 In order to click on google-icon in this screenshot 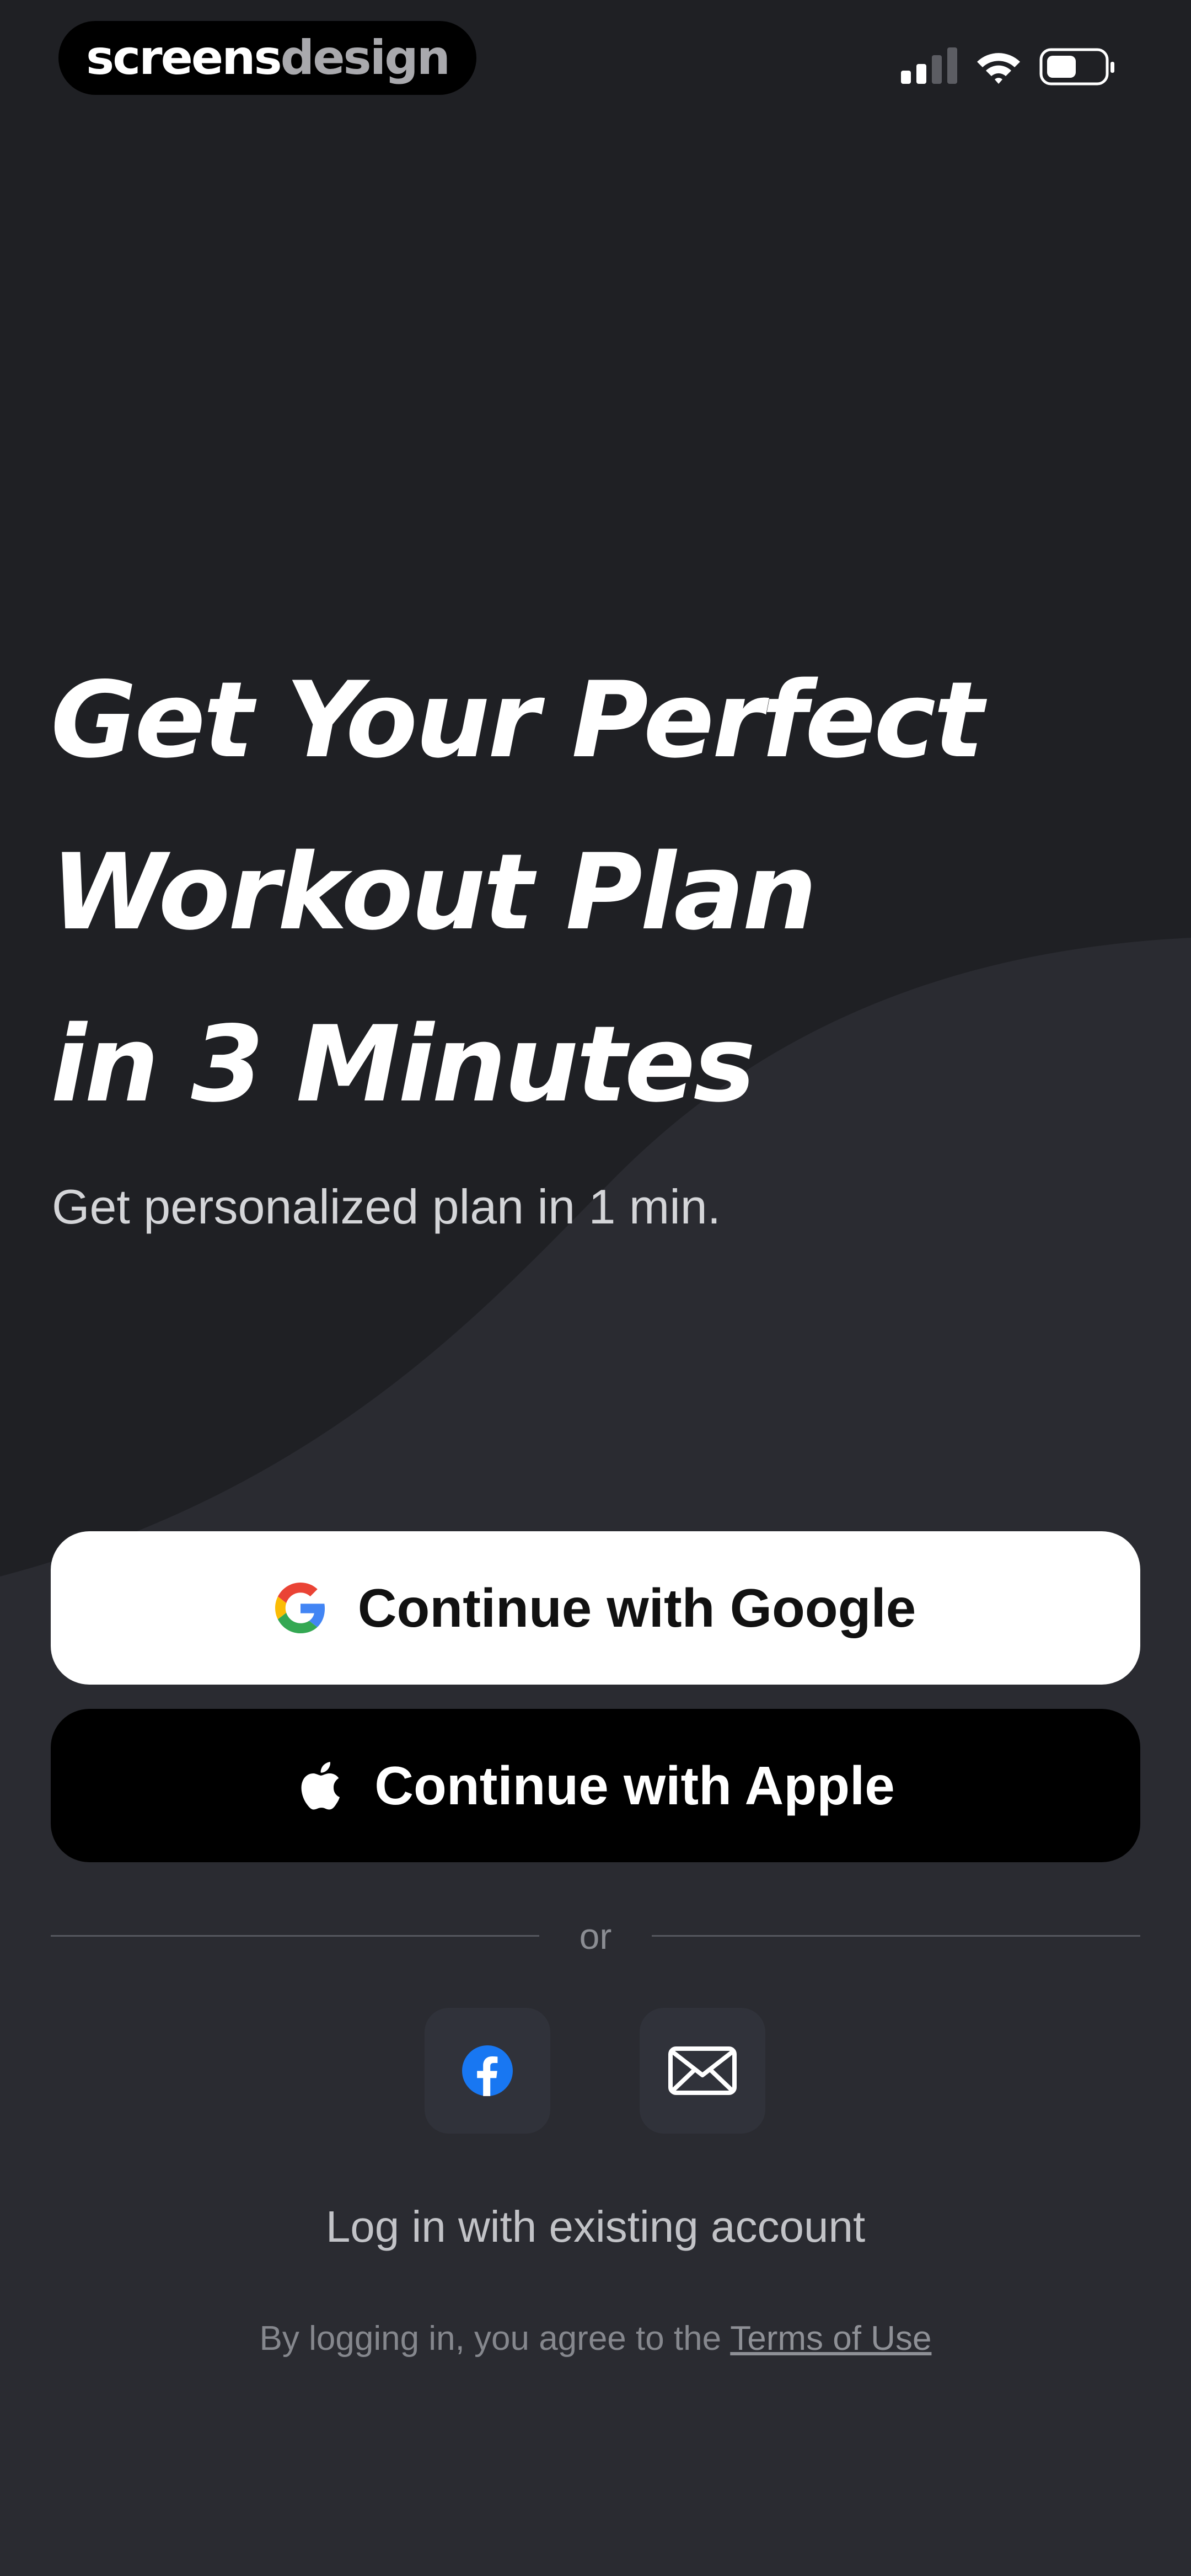, I will do `click(300, 1608)`.